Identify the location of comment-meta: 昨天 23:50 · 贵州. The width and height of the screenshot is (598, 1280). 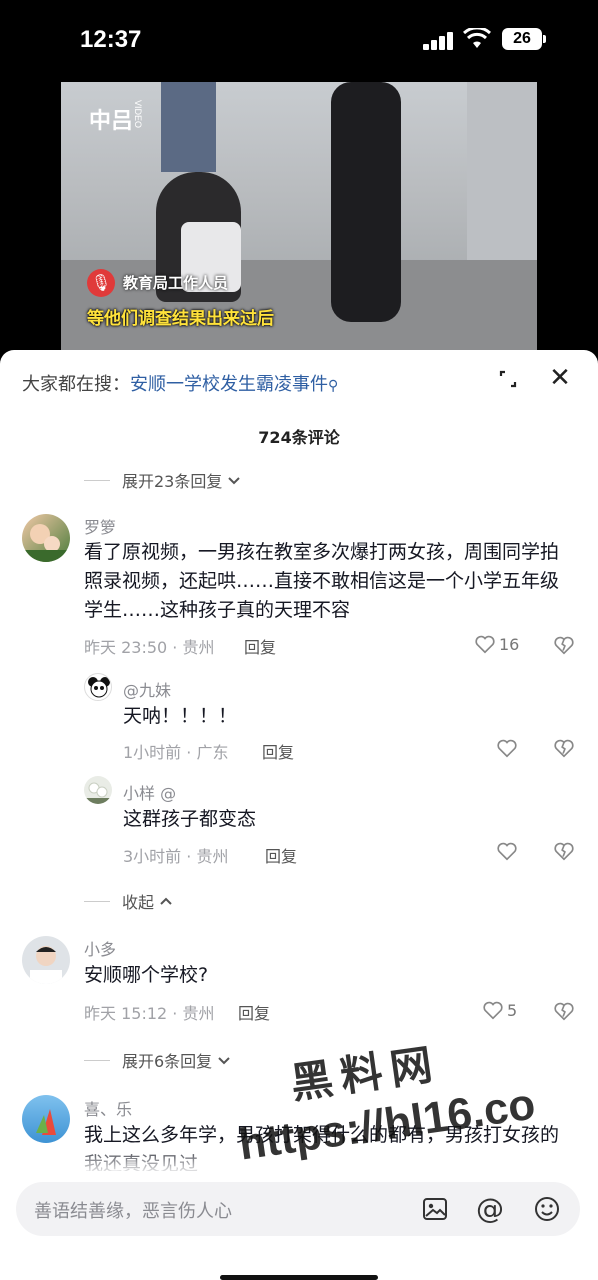
(149, 647).